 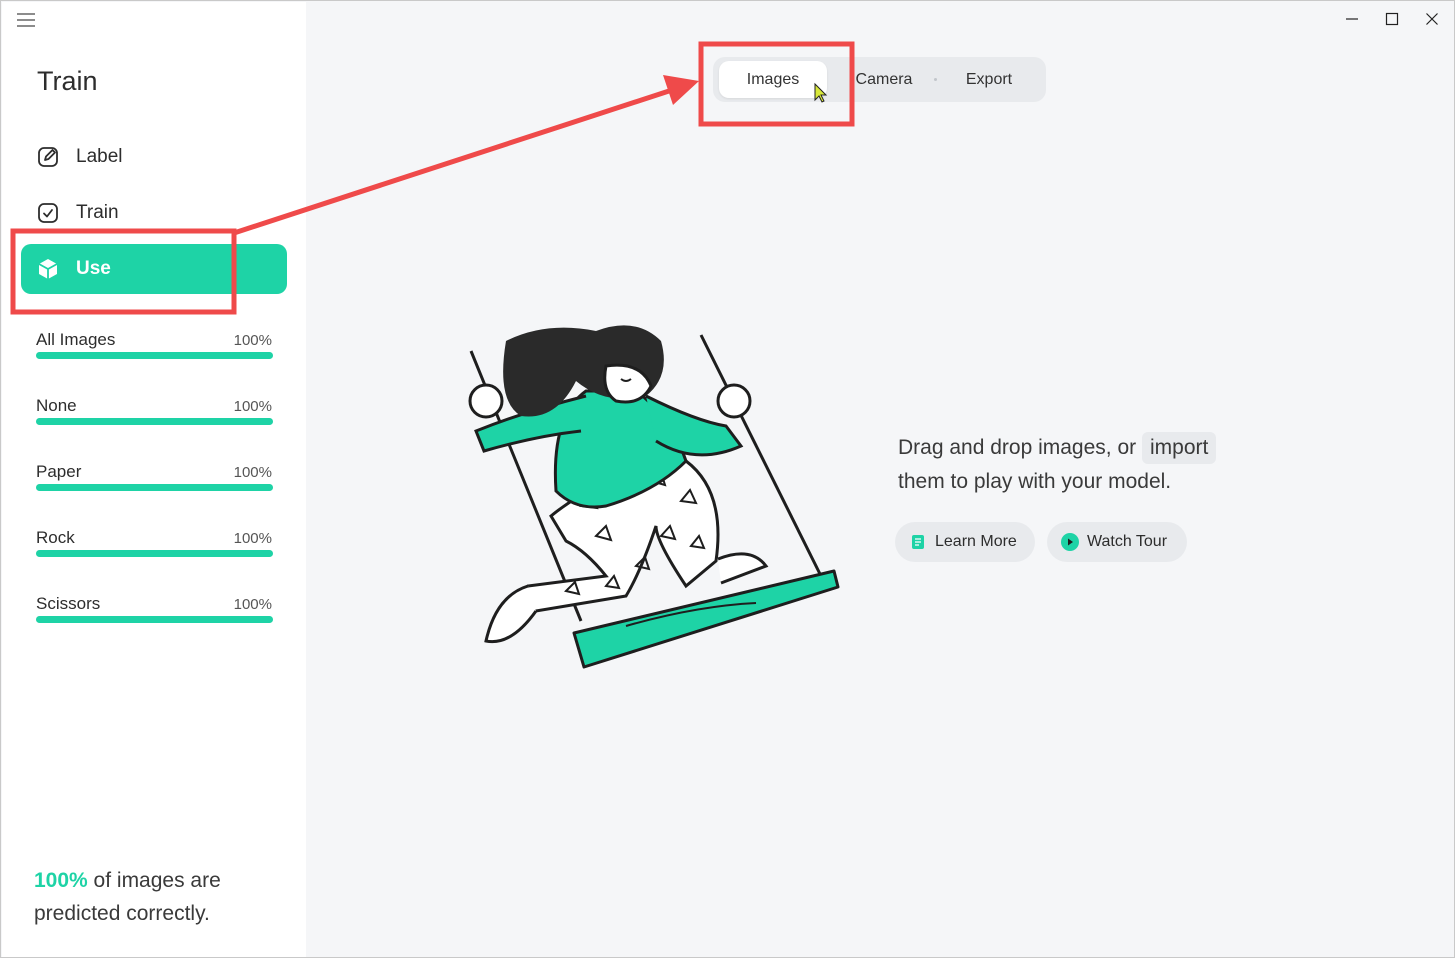 What do you see at coordinates (976, 541) in the screenshot?
I see `learn-more-label: Learn More` at bounding box center [976, 541].